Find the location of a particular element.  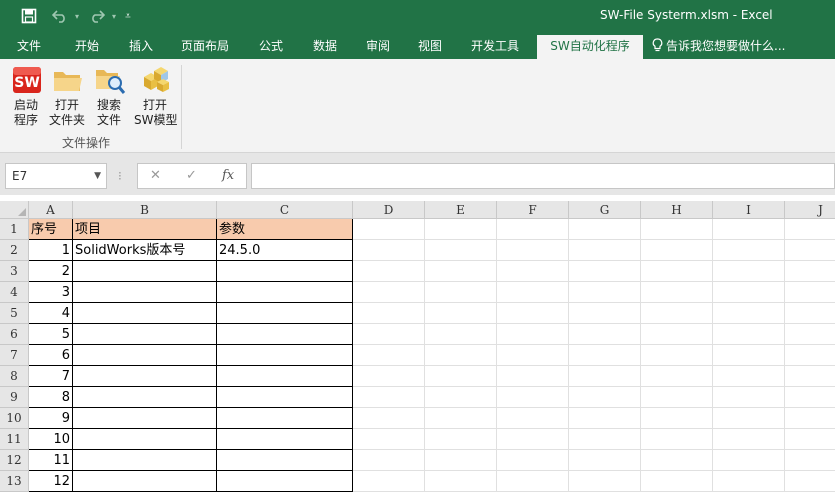

cell-f4 is located at coordinates (533, 292).